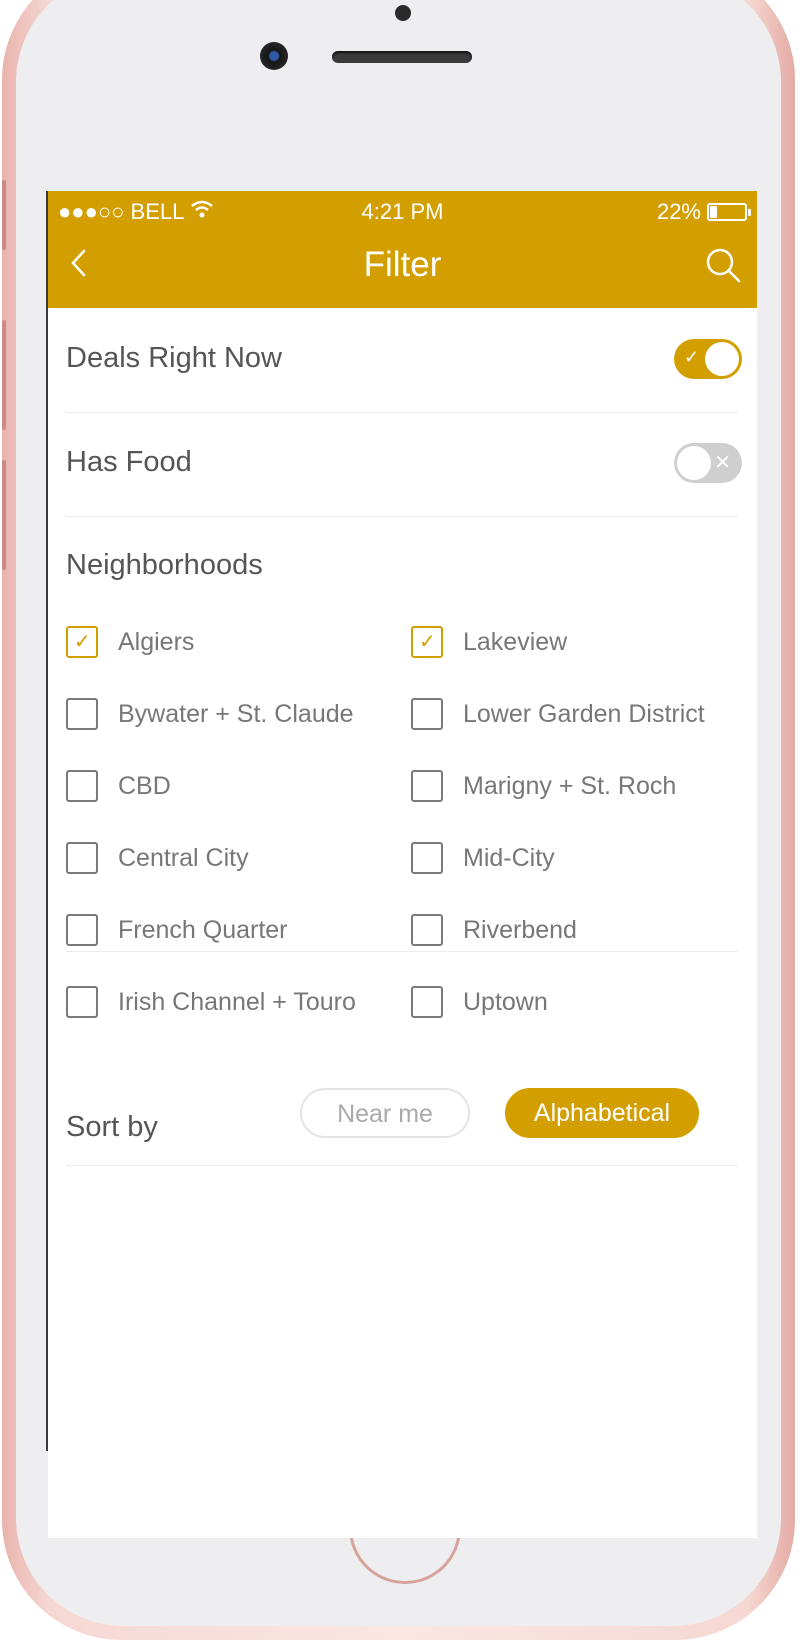  I want to click on neighborhood-label: Bywater + St. Claude, so click(236, 713).